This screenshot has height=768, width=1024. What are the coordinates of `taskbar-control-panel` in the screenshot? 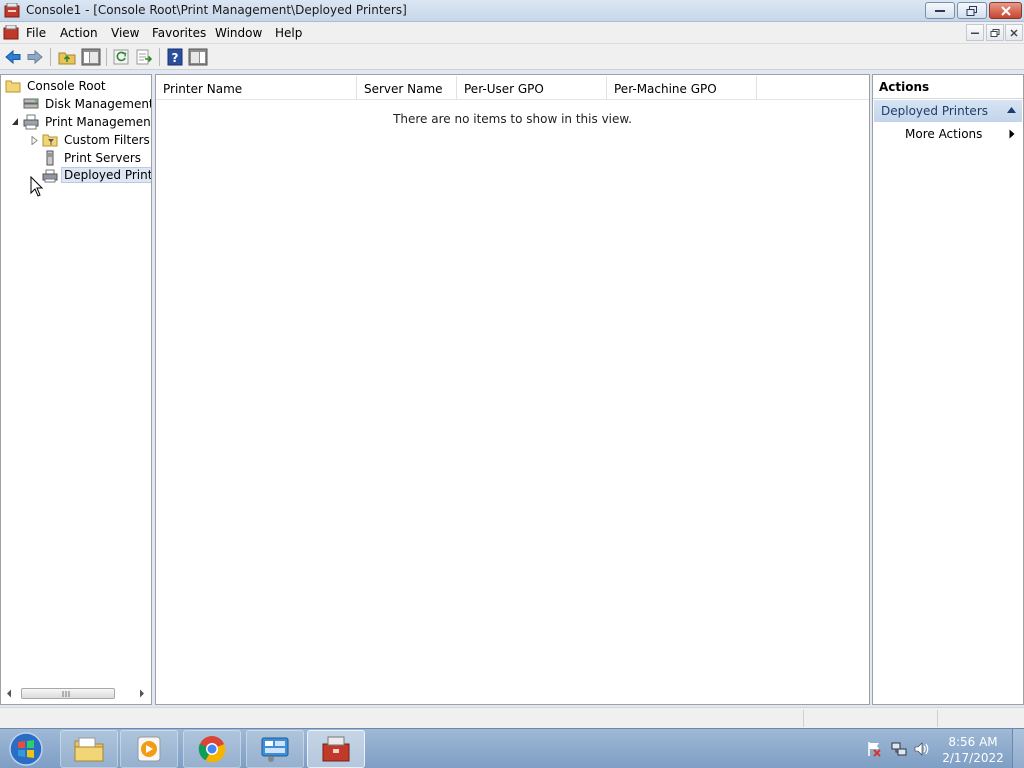 It's located at (275, 749).